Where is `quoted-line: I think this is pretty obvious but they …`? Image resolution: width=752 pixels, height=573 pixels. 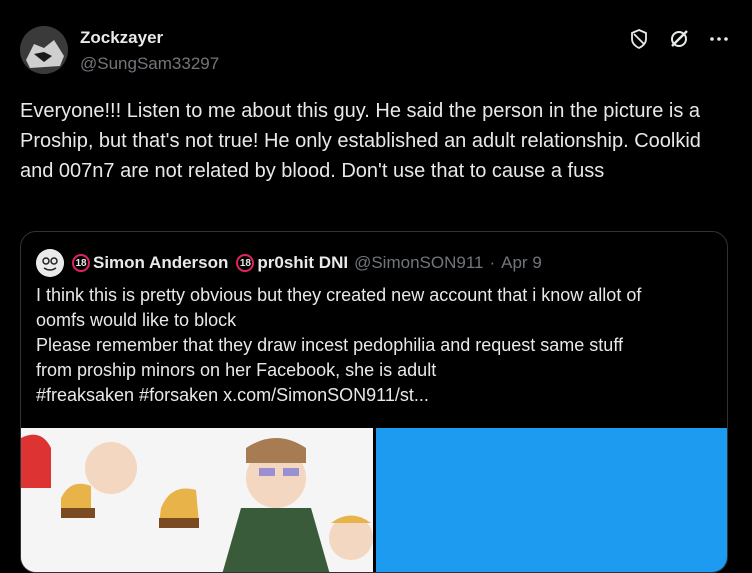 quoted-line: I think this is pretty obvious but they … is located at coordinates (339, 295).